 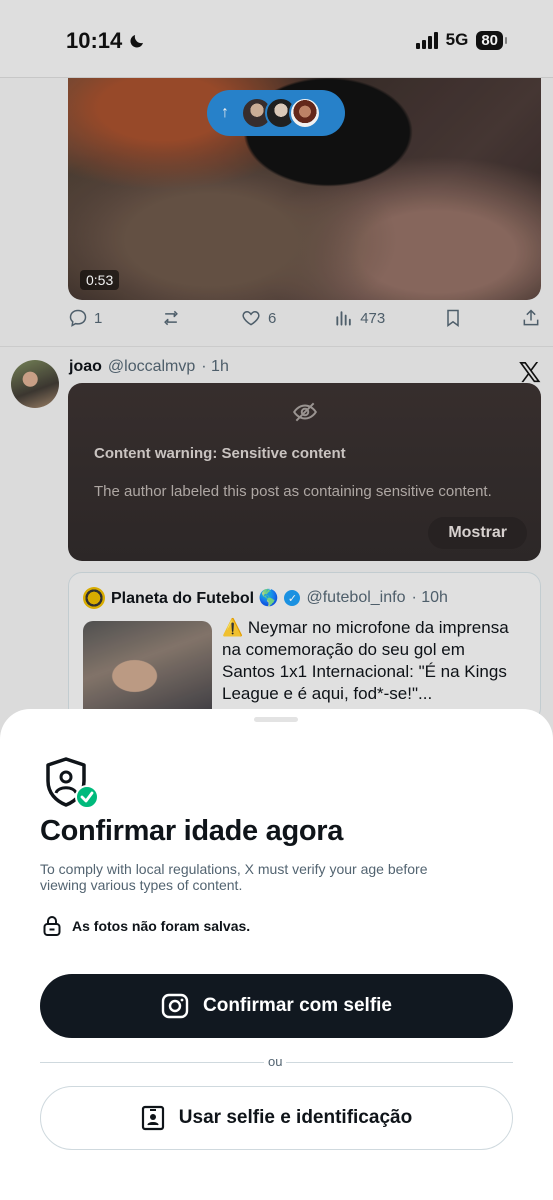 I want to click on network-type: 5G, so click(x=457, y=39).